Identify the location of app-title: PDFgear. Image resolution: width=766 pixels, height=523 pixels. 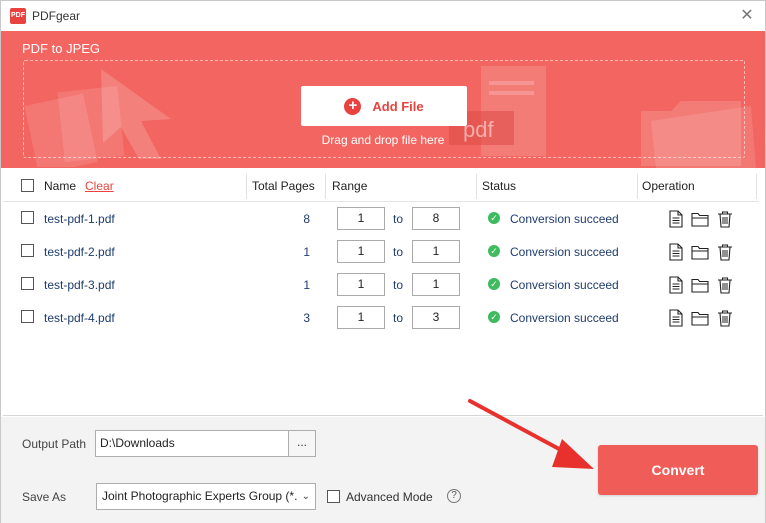
(56, 16).